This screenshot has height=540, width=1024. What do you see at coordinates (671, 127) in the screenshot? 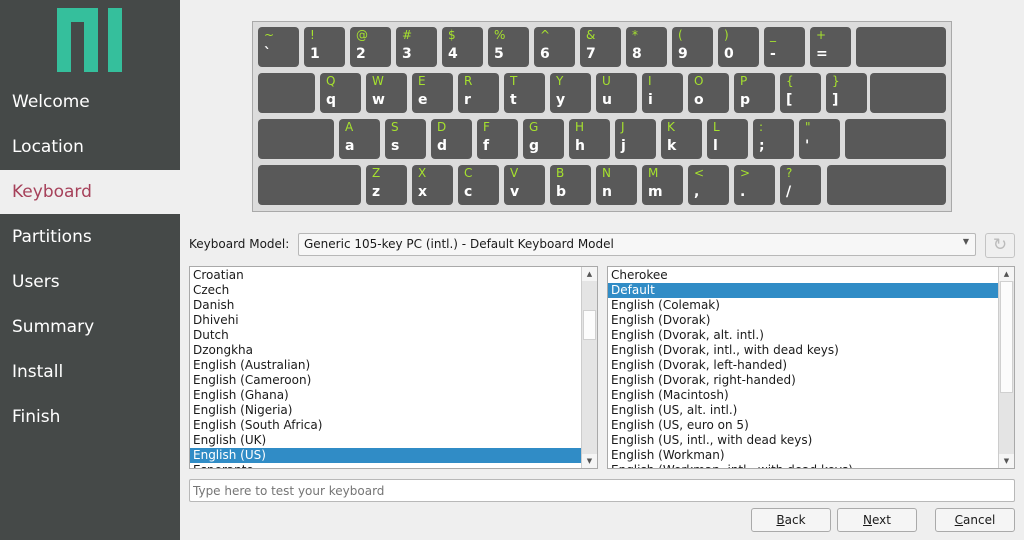
I see `key-shift-label: K` at bounding box center [671, 127].